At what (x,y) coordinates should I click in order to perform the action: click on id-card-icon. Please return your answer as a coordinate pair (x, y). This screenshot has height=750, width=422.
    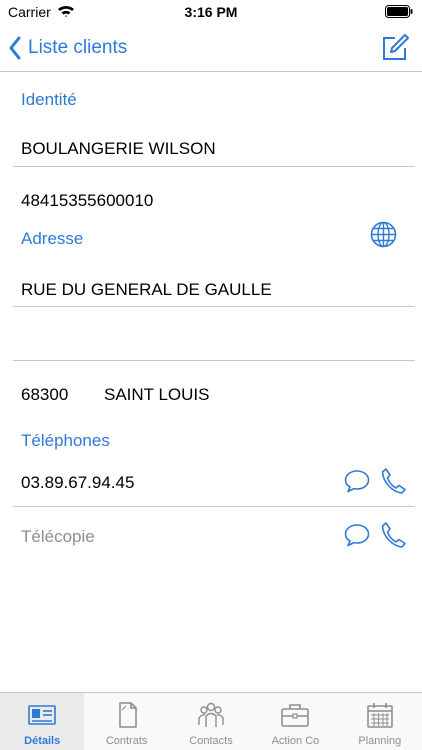
    Looking at the image, I should click on (42, 715).